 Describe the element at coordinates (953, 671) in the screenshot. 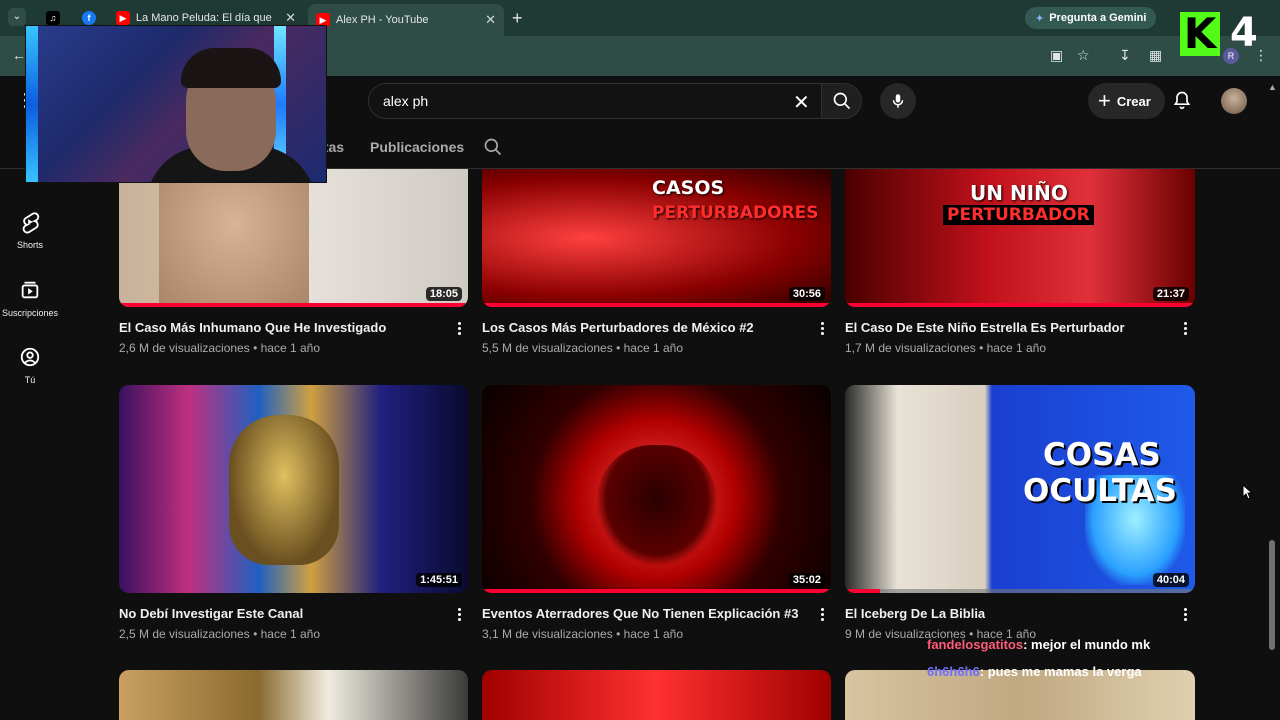

I see `chat-username: 6h6h6h6` at that location.